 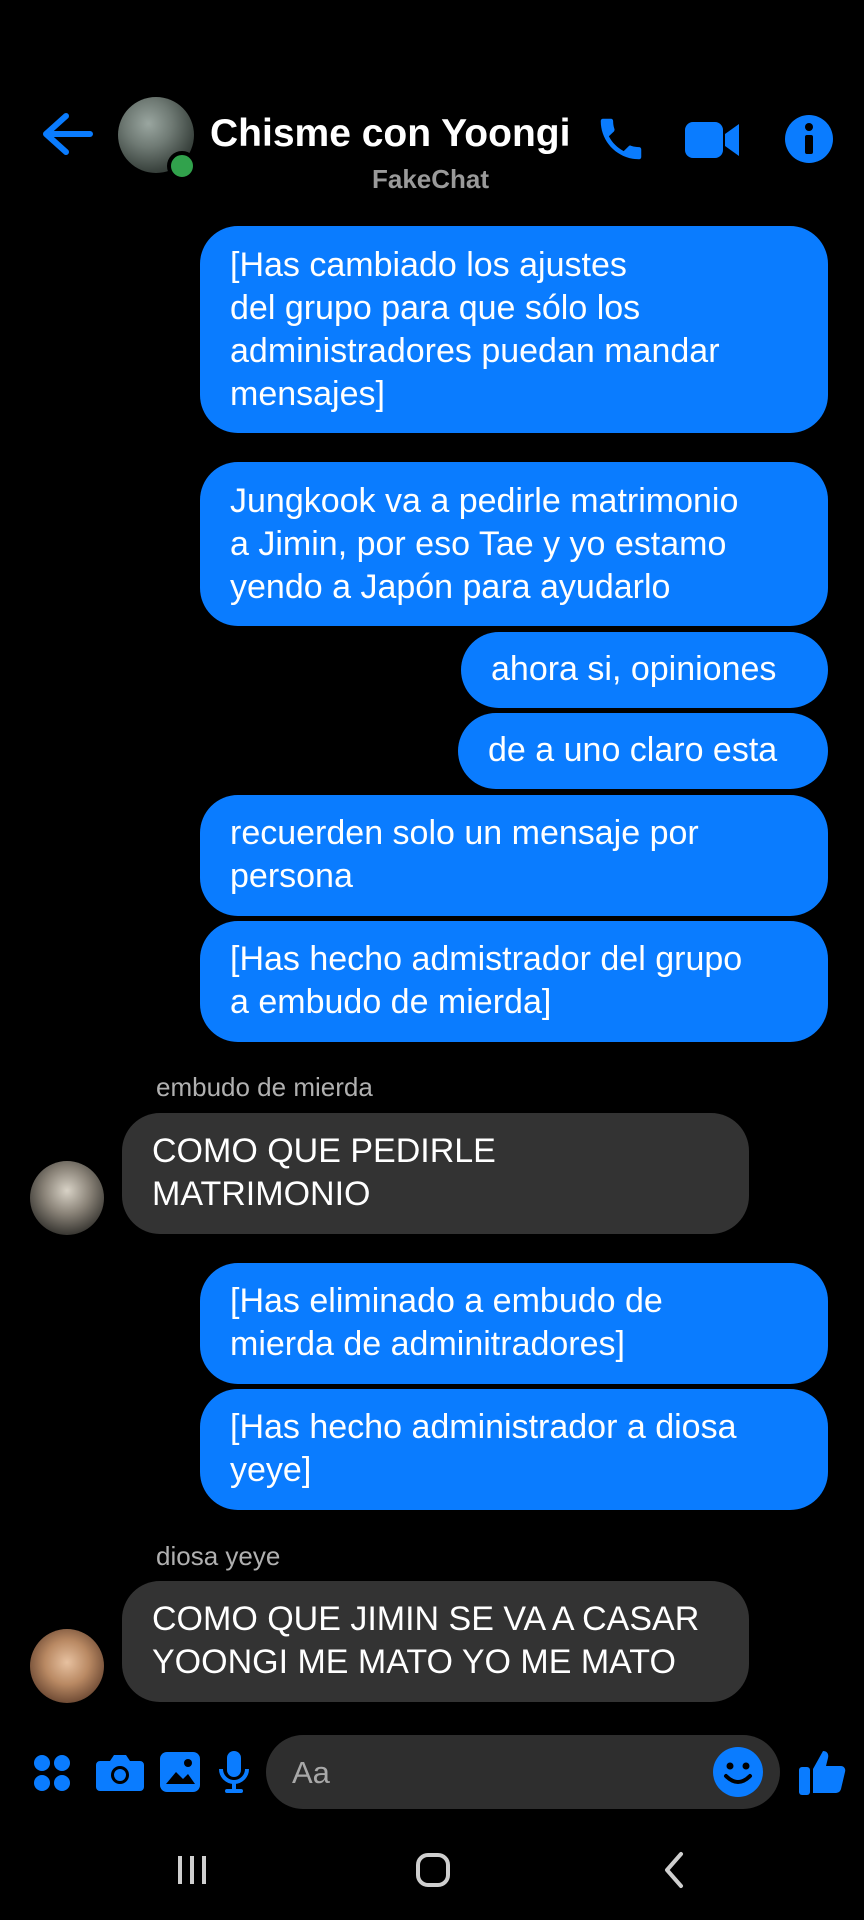 I want to click on message-bubble-outgoing: de a uno claro esta, so click(x=643, y=751).